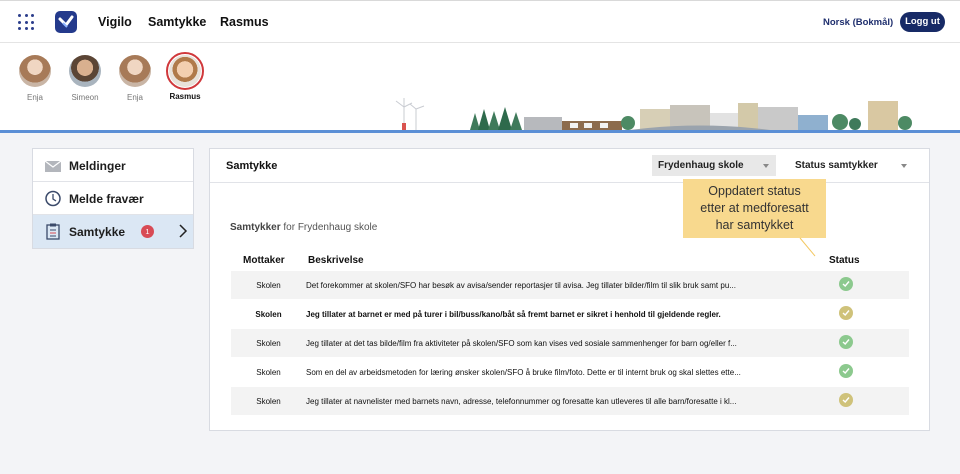 The height and width of the screenshot is (474, 960). I want to click on side-menu: Meldinger Melde fravær Samtykke 1, so click(113, 198).